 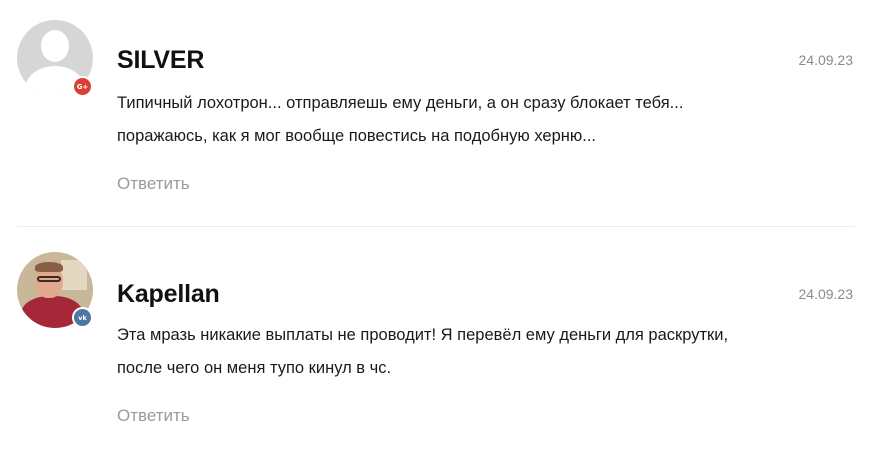 What do you see at coordinates (55, 58) in the screenshot?
I see `avatar: G+` at bounding box center [55, 58].